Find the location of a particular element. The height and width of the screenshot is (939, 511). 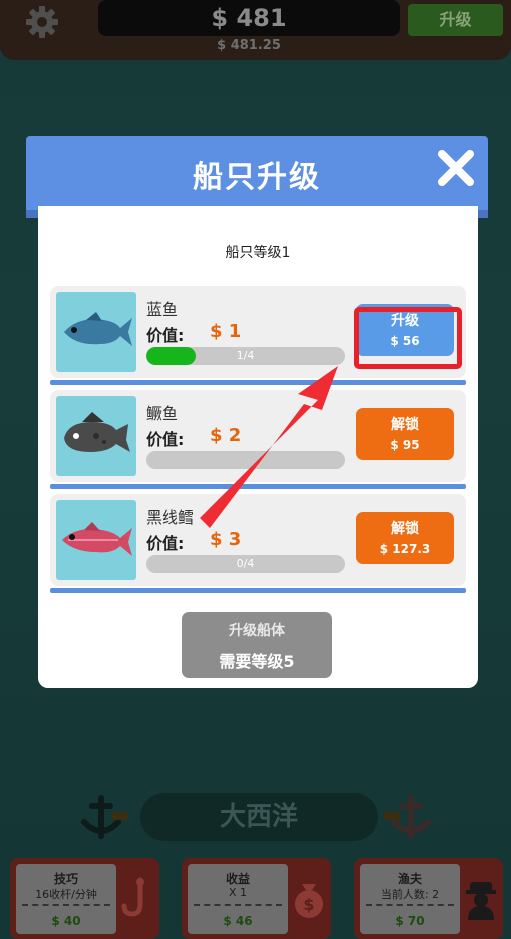

top-upgrade-button: 升级 is located at coordinates (455, 20).